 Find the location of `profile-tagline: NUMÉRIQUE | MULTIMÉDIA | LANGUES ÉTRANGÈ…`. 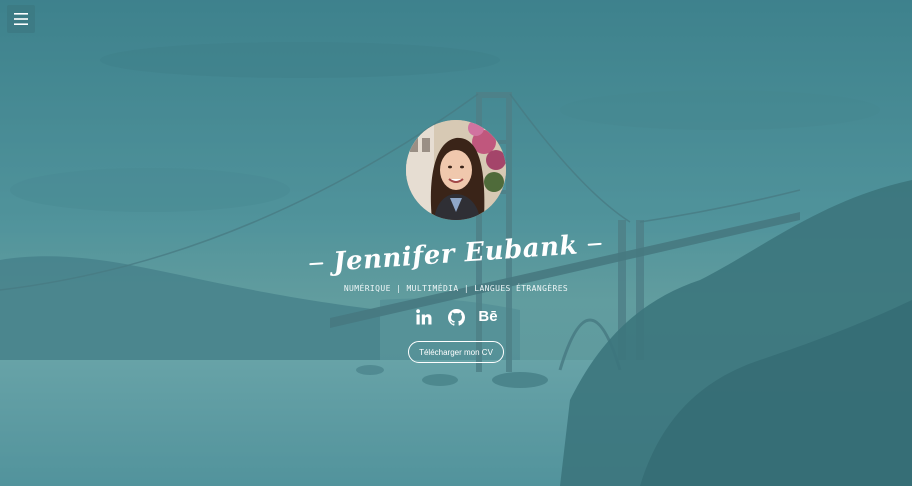

profile-tagline: NUMÉRIQUE | MULTIMÉDIA | LANGUES ÉTRANGÈ… is located at coordinates (456, 288).